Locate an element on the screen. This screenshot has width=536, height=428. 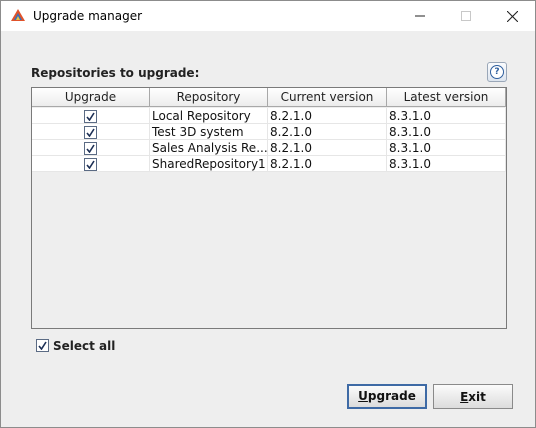
help-button: ? is located at coordinates (497, 72).